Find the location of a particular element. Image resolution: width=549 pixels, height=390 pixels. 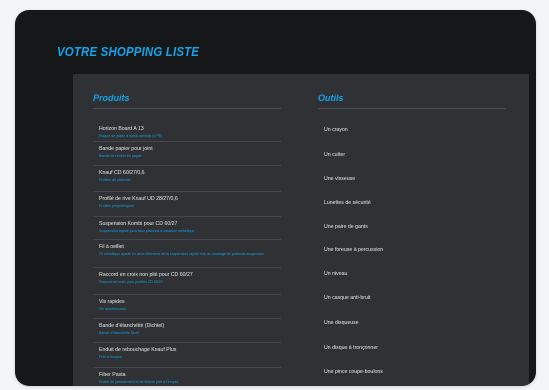

product-name: Suspension Kombi pour CD 60/27 is located at coordinates (138, 224).